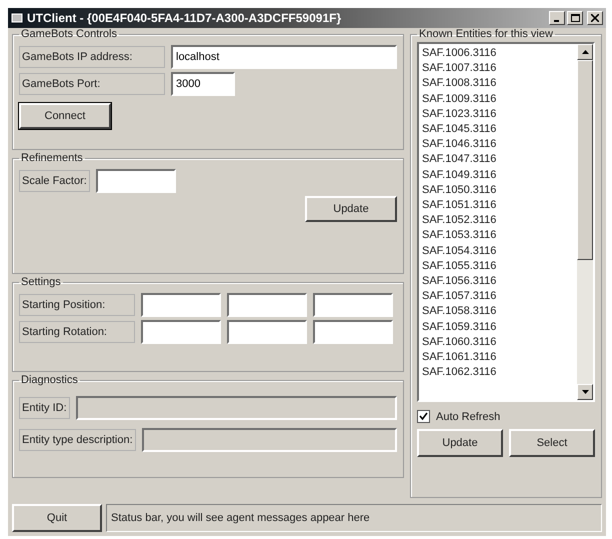 The image size is (612, 539). I want to click on field-label: Starting Rotation:, so click(77, 332).